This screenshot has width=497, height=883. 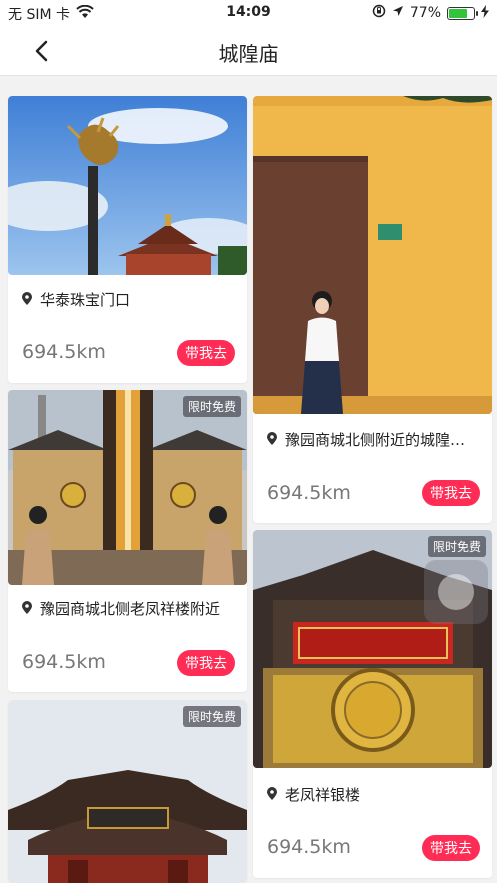 What do you see at coordinates (85, 300) in the screenshot?
I see `location-text: 华泰珠宝门口` at bounding box center [85, 300].